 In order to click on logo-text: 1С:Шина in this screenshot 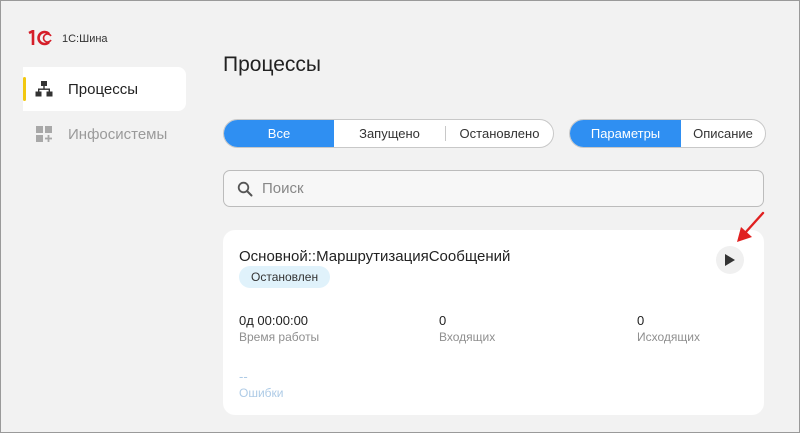, I will do `click(85, 39)`.